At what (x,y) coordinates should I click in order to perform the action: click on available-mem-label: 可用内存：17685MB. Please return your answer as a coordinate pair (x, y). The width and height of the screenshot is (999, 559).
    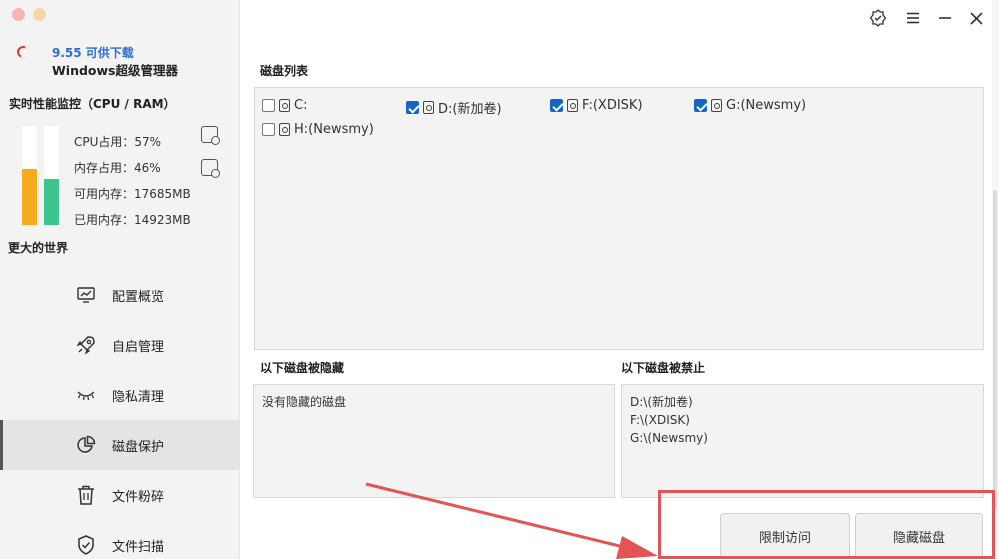
    Looking at the image, I should click on (132, 194).